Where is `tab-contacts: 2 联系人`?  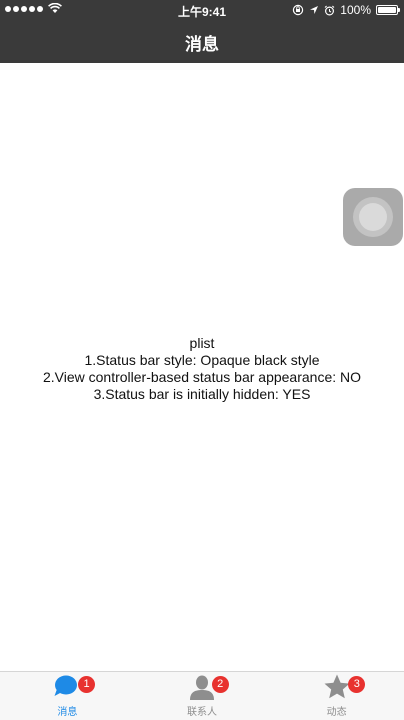
tab-contacts: 2 联系人 is located at coordinates (202, 696).